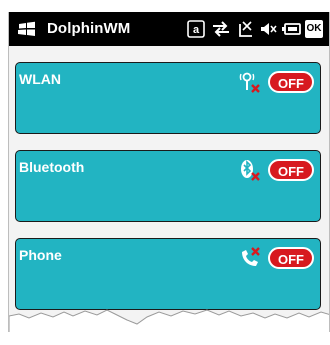  I want to click on app-title: DolphinWM, so click(89, 28).